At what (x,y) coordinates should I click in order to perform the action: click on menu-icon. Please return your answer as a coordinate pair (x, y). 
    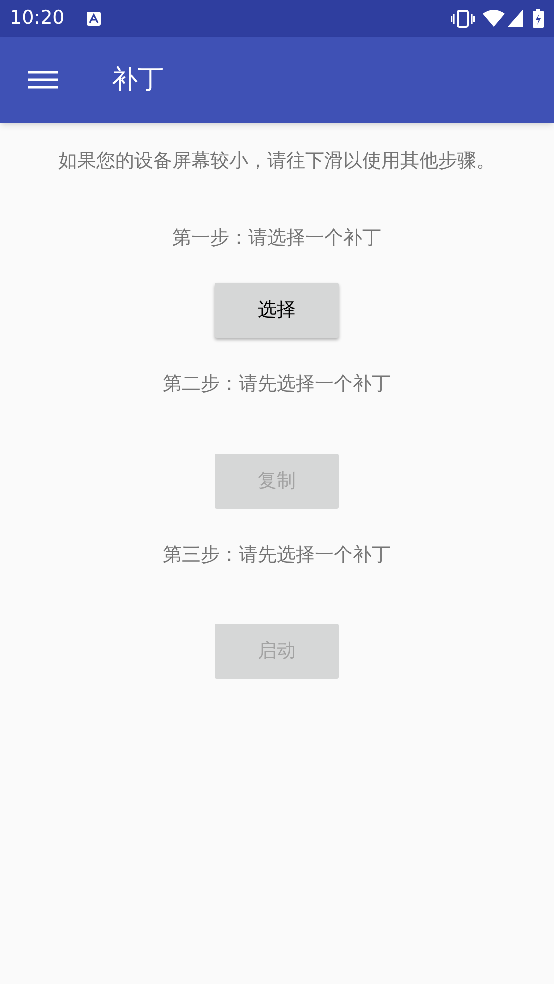
    Looking at the image, I should click on (43, 80).